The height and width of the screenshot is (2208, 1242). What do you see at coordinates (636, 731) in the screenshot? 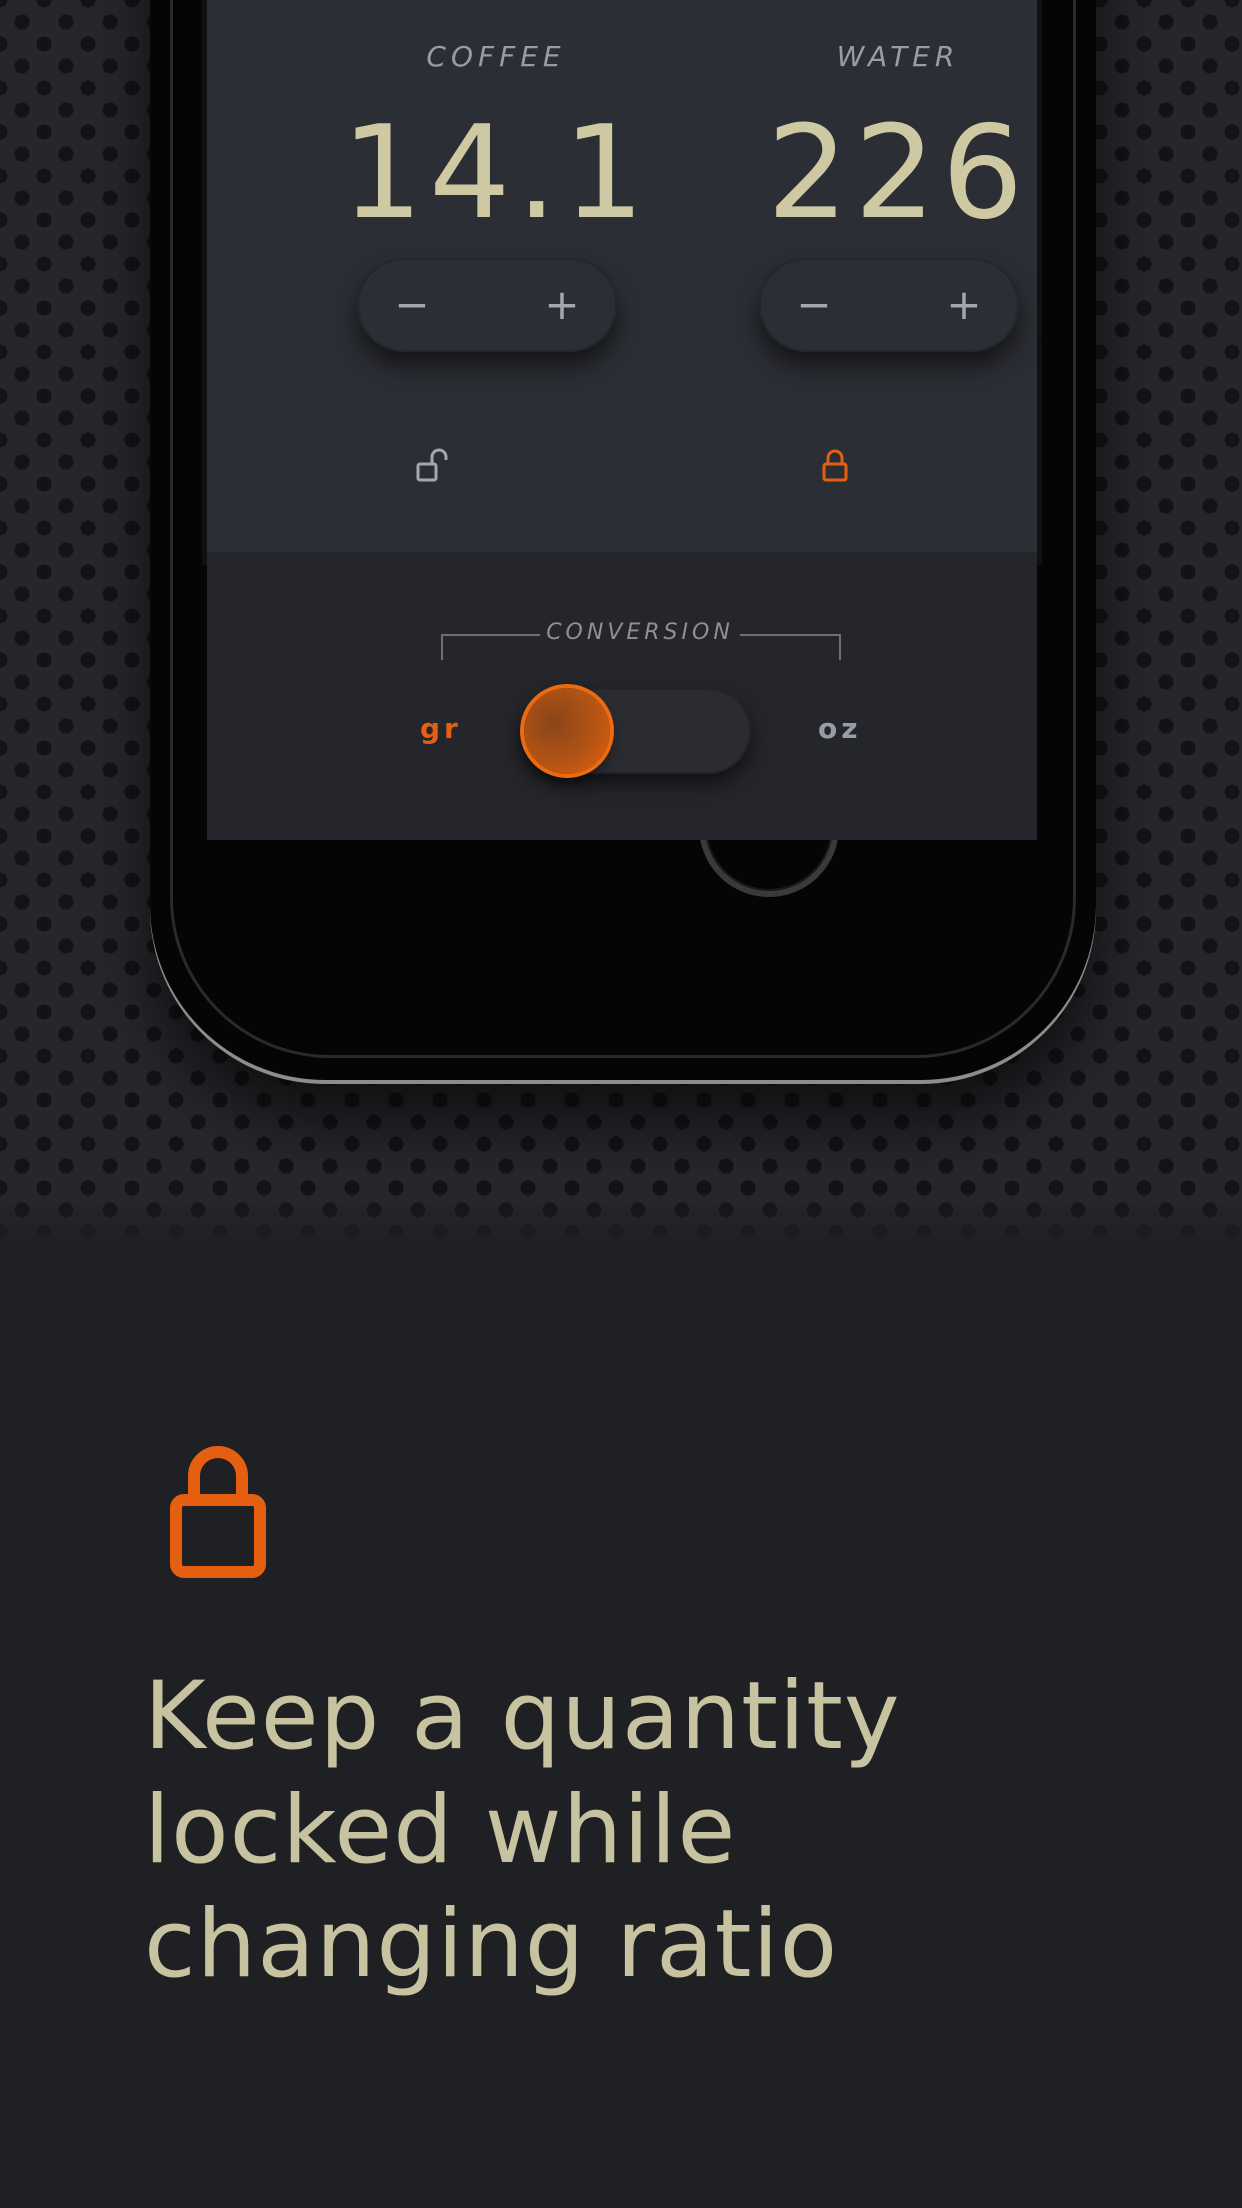
I see `unit-toggle` at bounding box center [636, 731].